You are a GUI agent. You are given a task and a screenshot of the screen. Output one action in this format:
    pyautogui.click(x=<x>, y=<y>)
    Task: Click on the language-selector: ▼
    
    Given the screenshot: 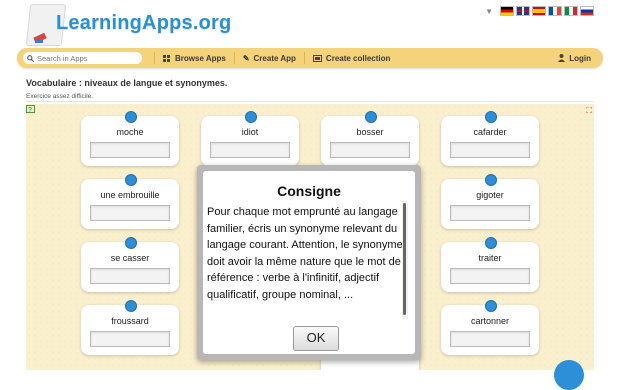 What is the action you would take?
    pyautogui.click(x=539, y=11)
    